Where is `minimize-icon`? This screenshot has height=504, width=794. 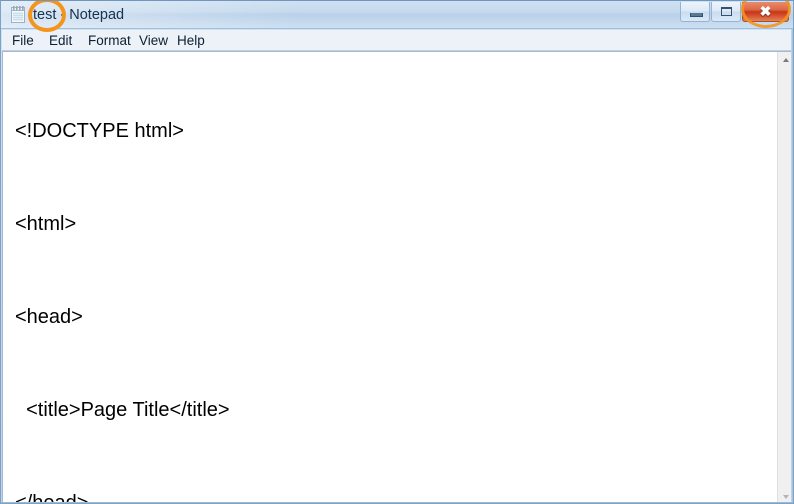 minimize-icon is located at coordinates (696, 15).